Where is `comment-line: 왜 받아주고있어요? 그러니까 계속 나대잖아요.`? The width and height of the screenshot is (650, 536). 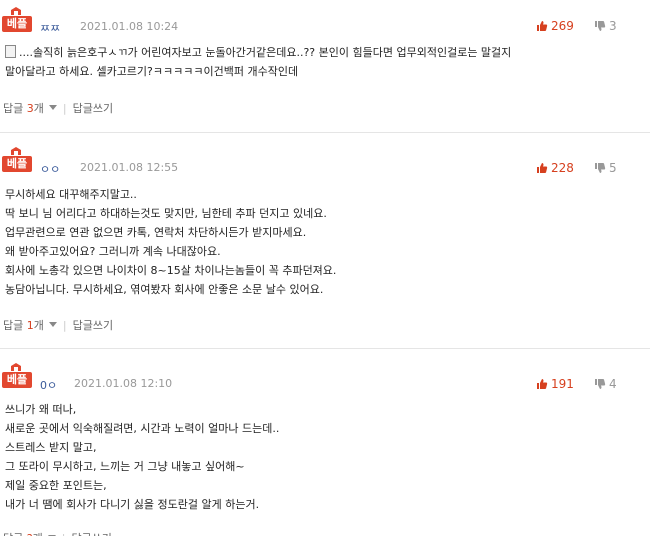 comment-line: 왜 받아주고있어요? 그러니까 계속 나대잖아요. is located at coordinates (113, 251).